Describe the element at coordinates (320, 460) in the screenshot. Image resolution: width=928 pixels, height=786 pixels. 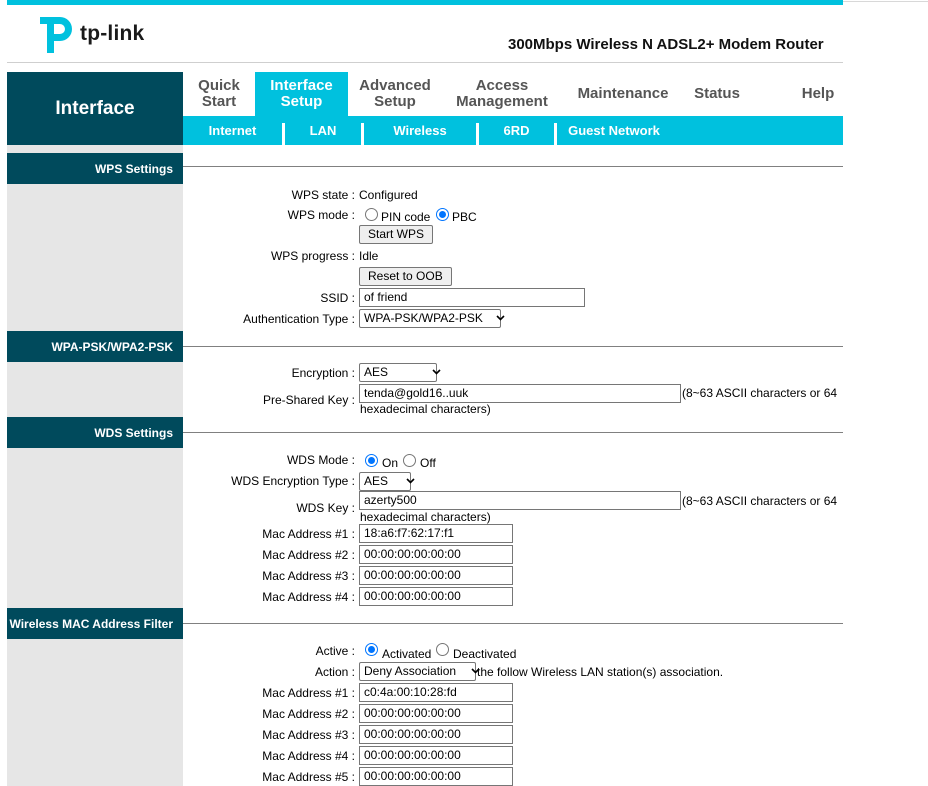
I see `wds-mode-label: WDS Mode :` at that location.